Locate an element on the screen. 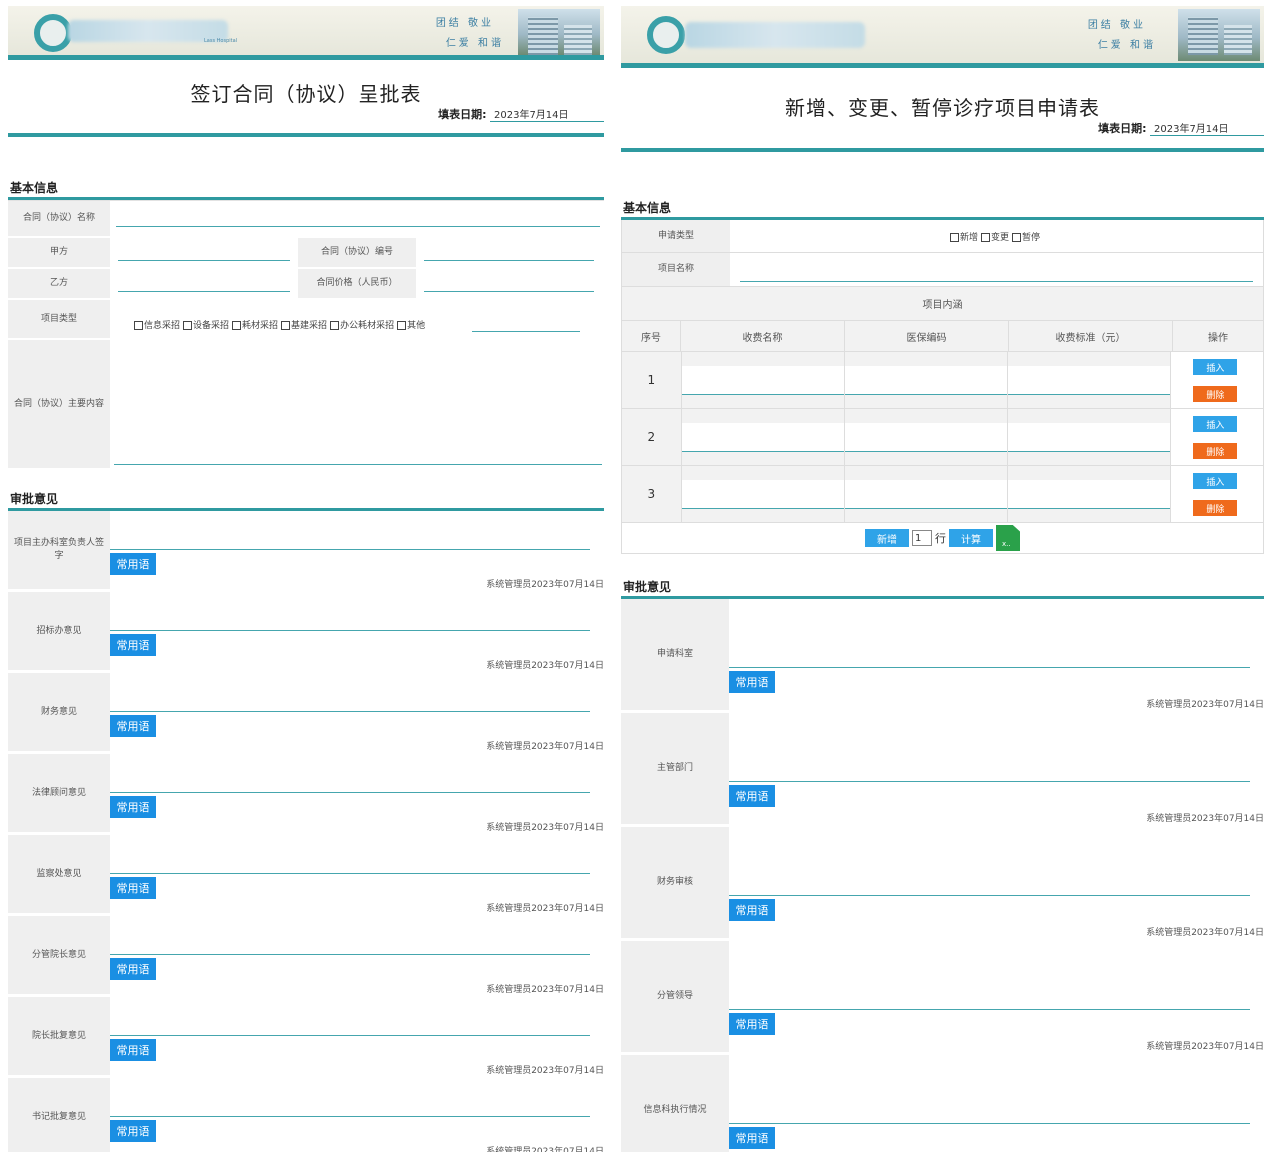 Image resolution: width=1269 pixels, height=1158 pixels. checkbox-construction-purchase is located at coordinates (286, 325).